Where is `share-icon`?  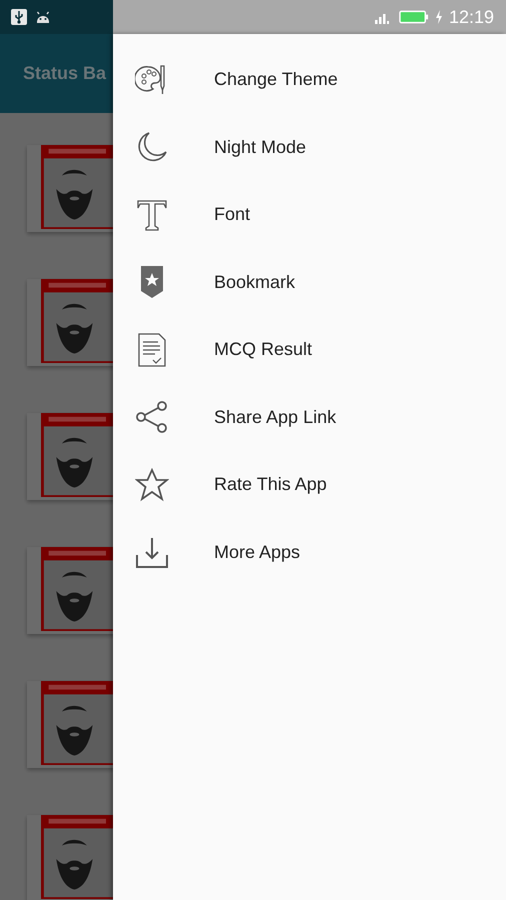 share-icon is located at coordinates (152, 417).